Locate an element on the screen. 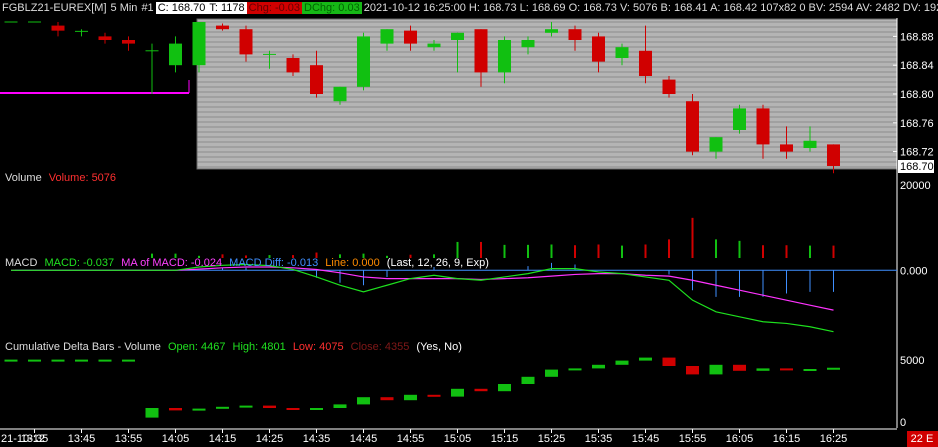 Image resolution: width=938 pixels, height=447 pixels. macd-title: MACD is located at coordinates (21, 263).